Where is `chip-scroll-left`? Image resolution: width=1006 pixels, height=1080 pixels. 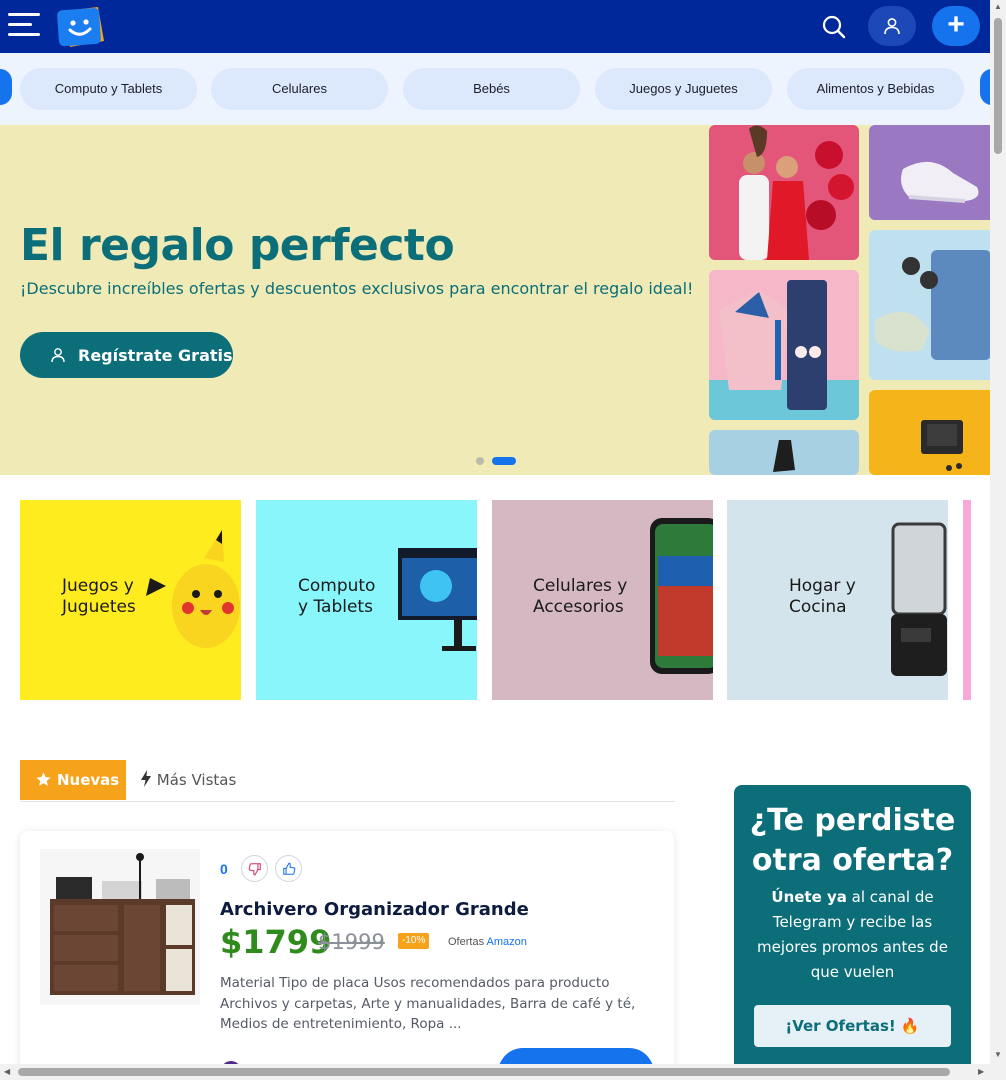
chip-scroll-left is located at coordinates (6, 87).